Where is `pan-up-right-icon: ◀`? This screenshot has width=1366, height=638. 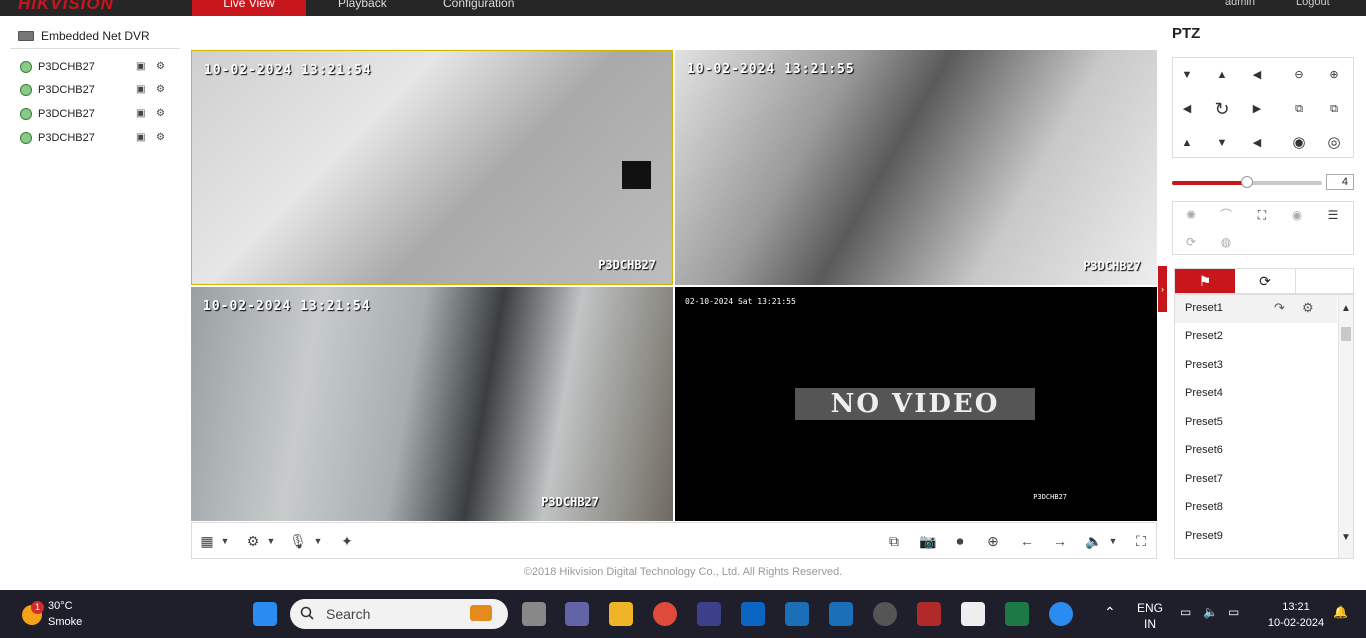 pan-up-right-icon: ◀ is located at coordinates (1257, 75).